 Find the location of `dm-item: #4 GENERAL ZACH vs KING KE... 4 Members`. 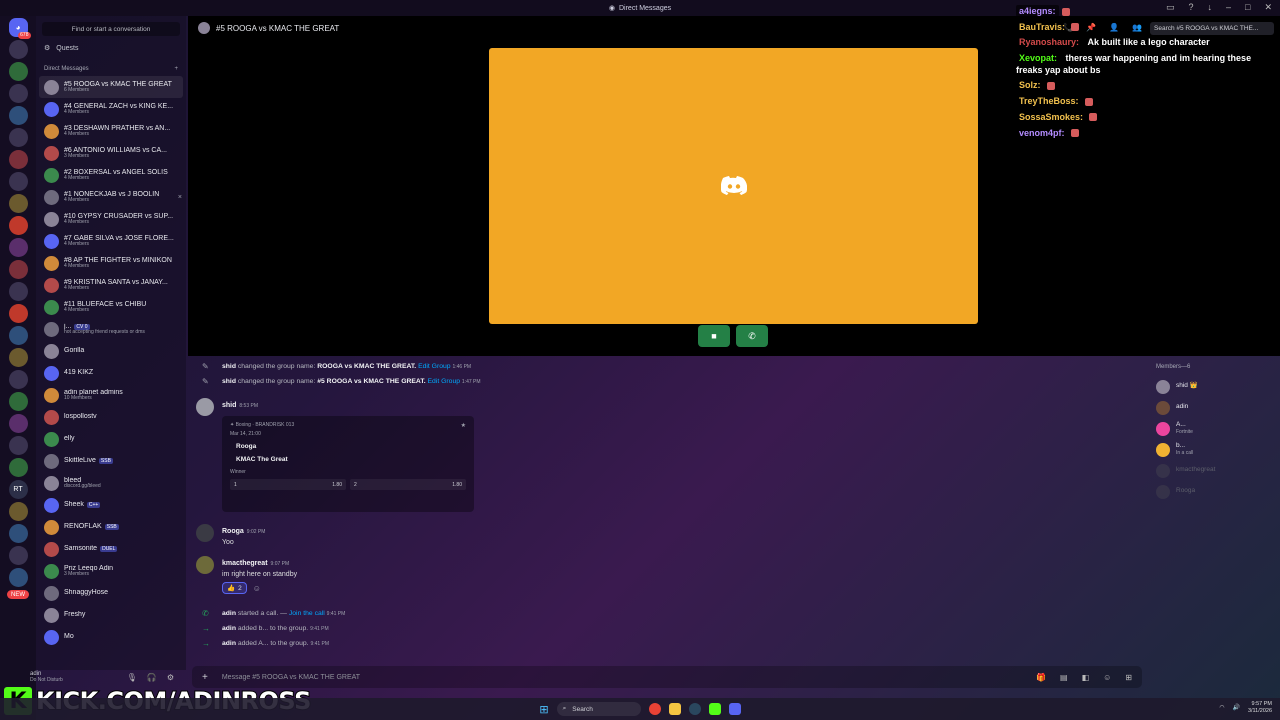

dm-item: #4 GENERAL ZACH vs KING KE... 4 Members is located at coordinates (111, 109).